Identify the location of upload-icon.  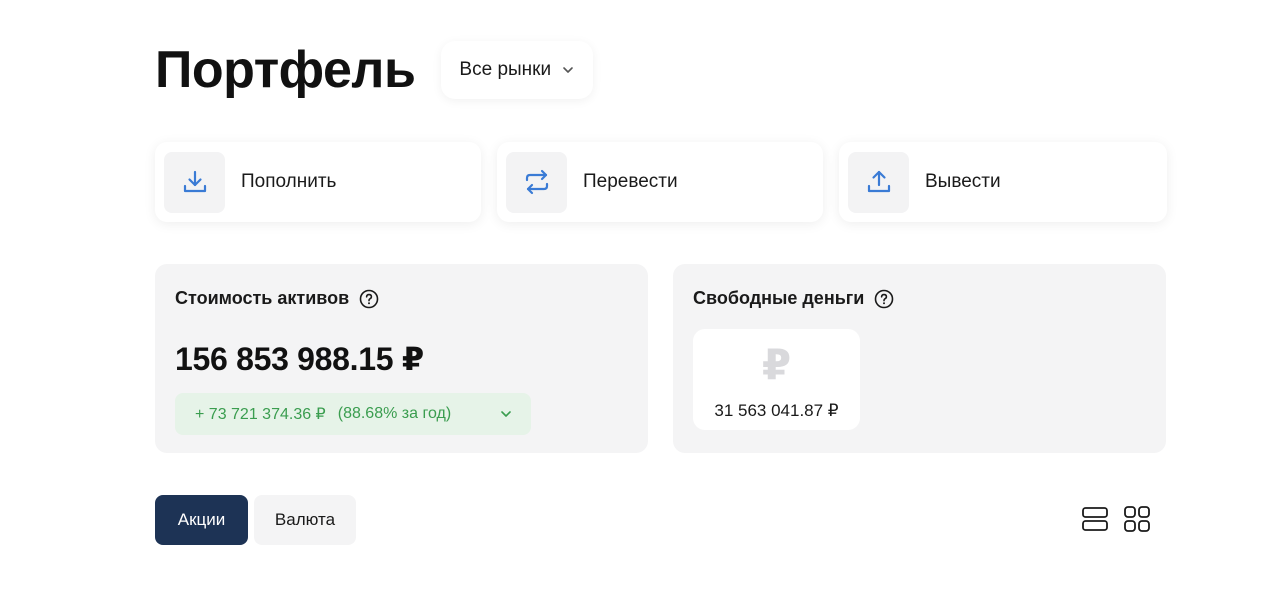
(878, 182).